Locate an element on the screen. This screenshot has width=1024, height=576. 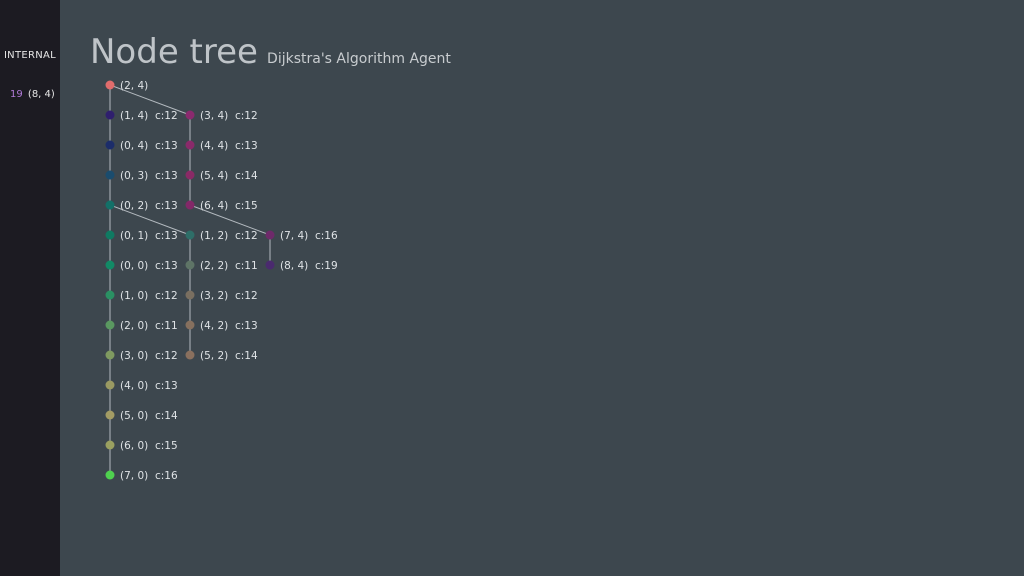
tree-node: (0, 4) c:13 is located at coordinates (141, 146).